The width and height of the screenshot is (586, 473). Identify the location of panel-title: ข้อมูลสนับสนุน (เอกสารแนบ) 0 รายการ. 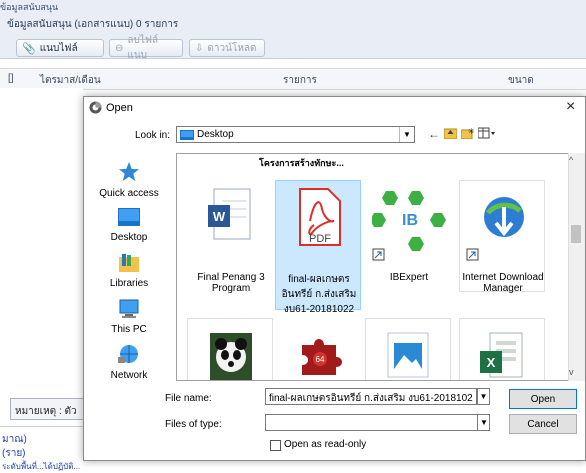
(93, 24).